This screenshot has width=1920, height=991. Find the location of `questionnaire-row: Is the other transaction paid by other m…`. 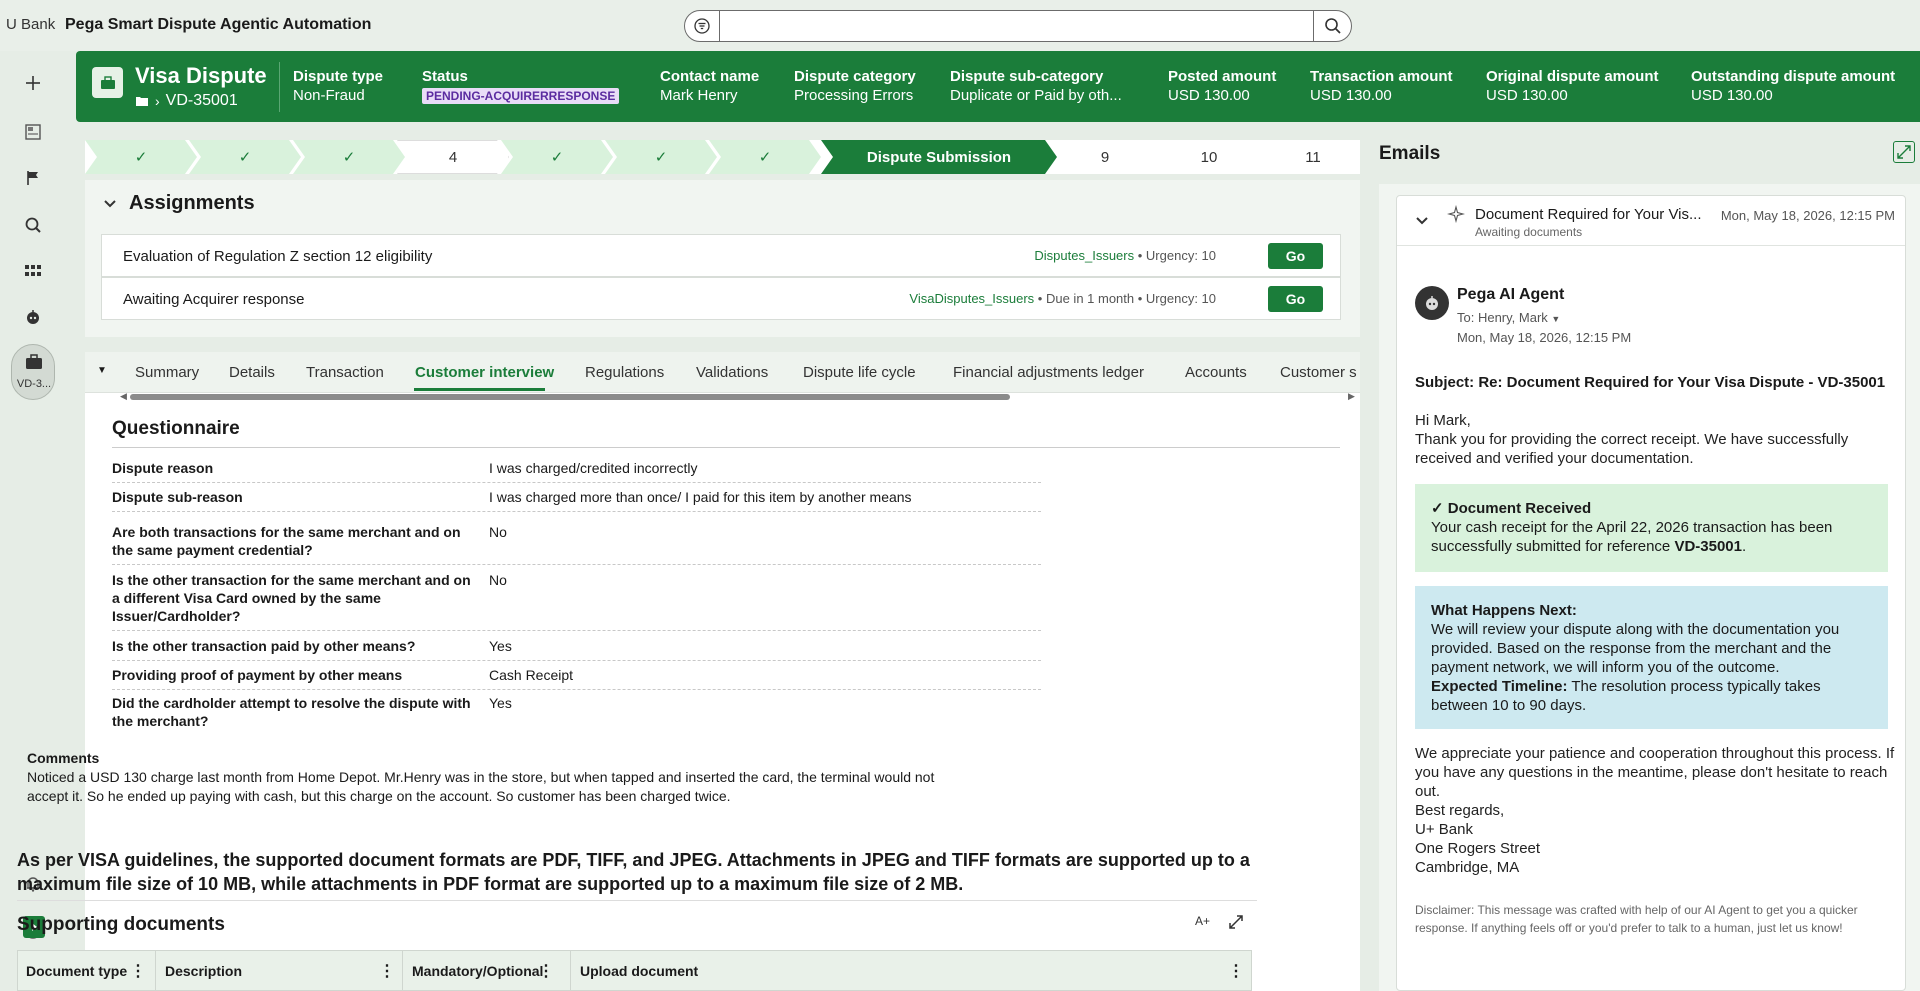

questionnaire-row: Is the other transaction paid by other m… is located at coordinates (576, 649).